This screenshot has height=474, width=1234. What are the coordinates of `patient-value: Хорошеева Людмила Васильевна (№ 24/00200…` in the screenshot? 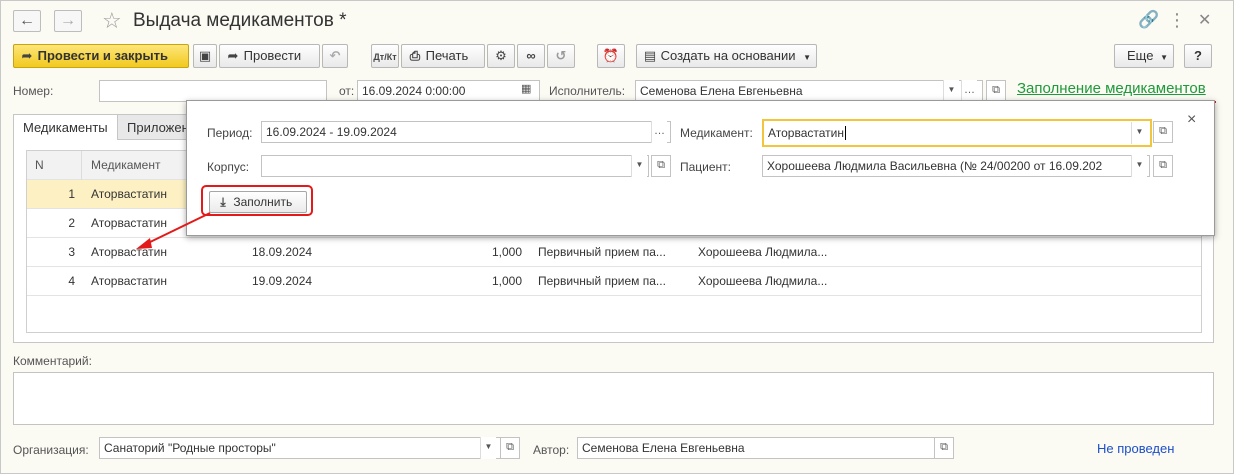 It's located at (935, 166).